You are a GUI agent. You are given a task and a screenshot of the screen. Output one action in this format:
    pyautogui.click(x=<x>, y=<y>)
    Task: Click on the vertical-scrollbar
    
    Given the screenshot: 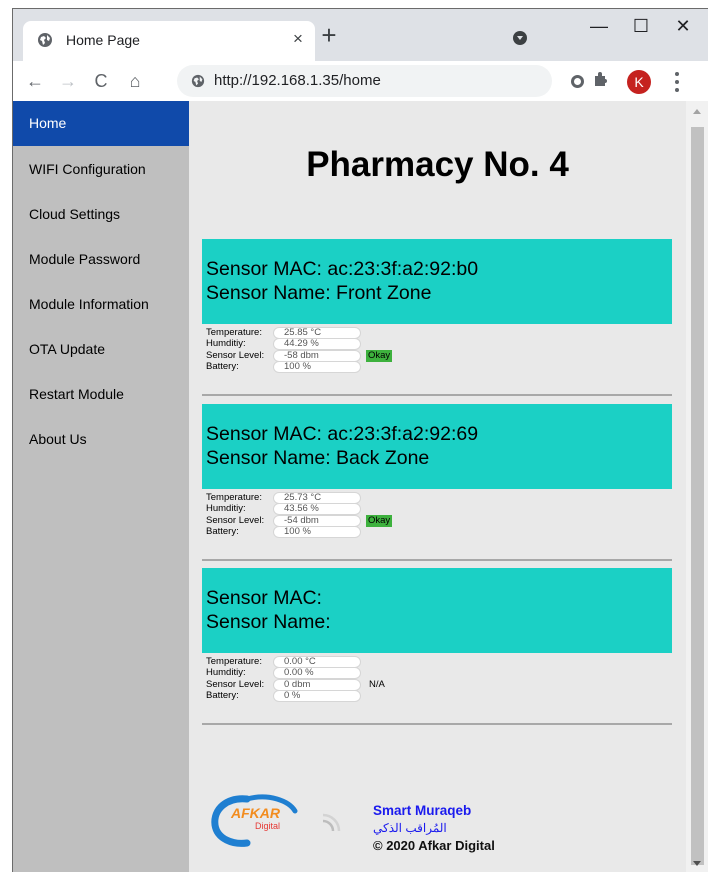 What is the action you would take?
    pyautogui.click(x=697, y=486)
    